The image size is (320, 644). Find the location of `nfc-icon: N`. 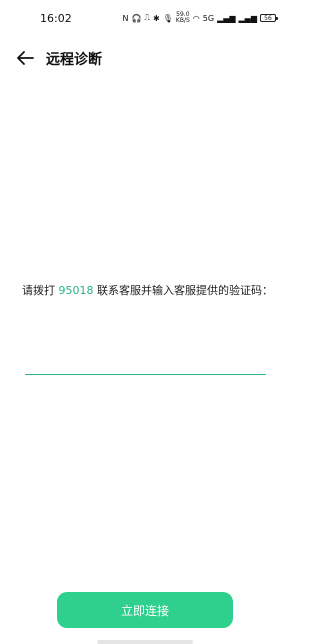

nfc-icon: N is located at coordinates (125, 18).